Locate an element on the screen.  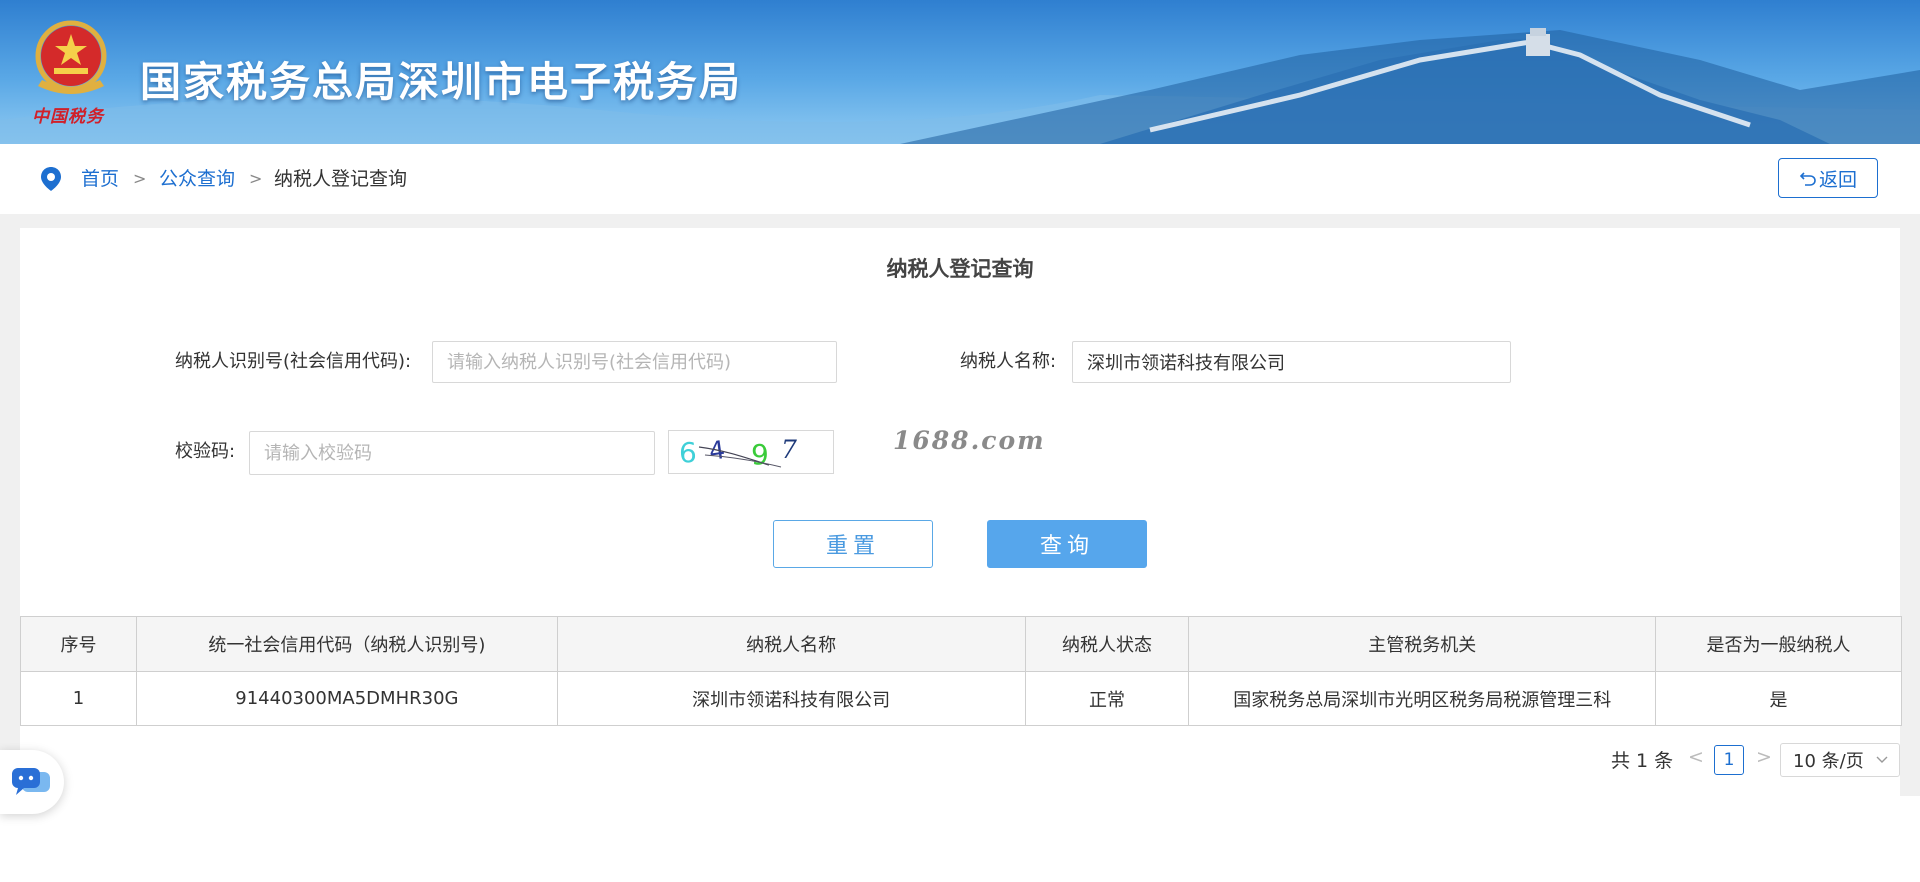
pagination-total: 共 1 条 is located at coordinates (1642, 761).